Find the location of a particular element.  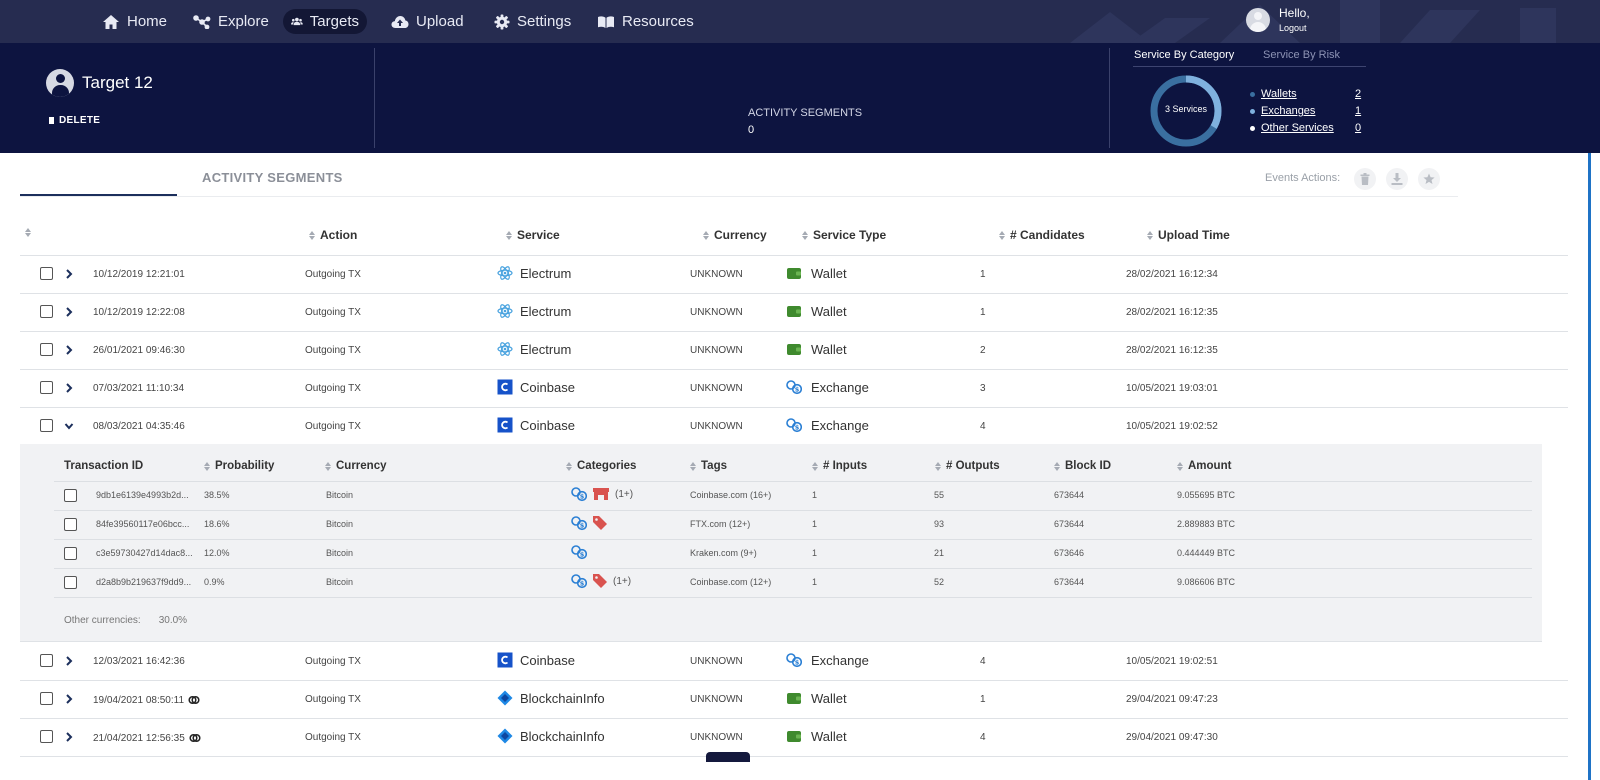

tag-icon is located at coordinates (600, 581).